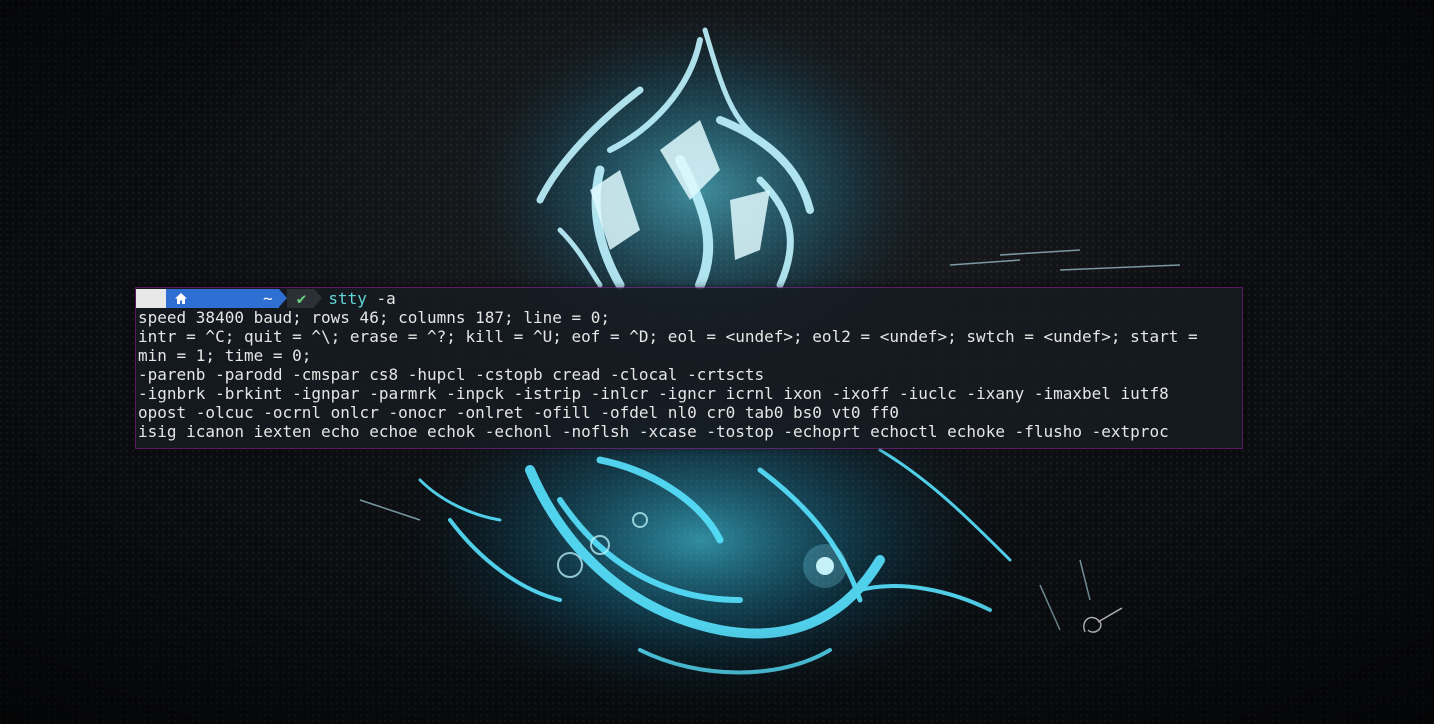  What do you see at coordinates (225, 355) in the screenshot?
I see `output-line: min = 1; time = 0;` at bounding box center [225, 355].